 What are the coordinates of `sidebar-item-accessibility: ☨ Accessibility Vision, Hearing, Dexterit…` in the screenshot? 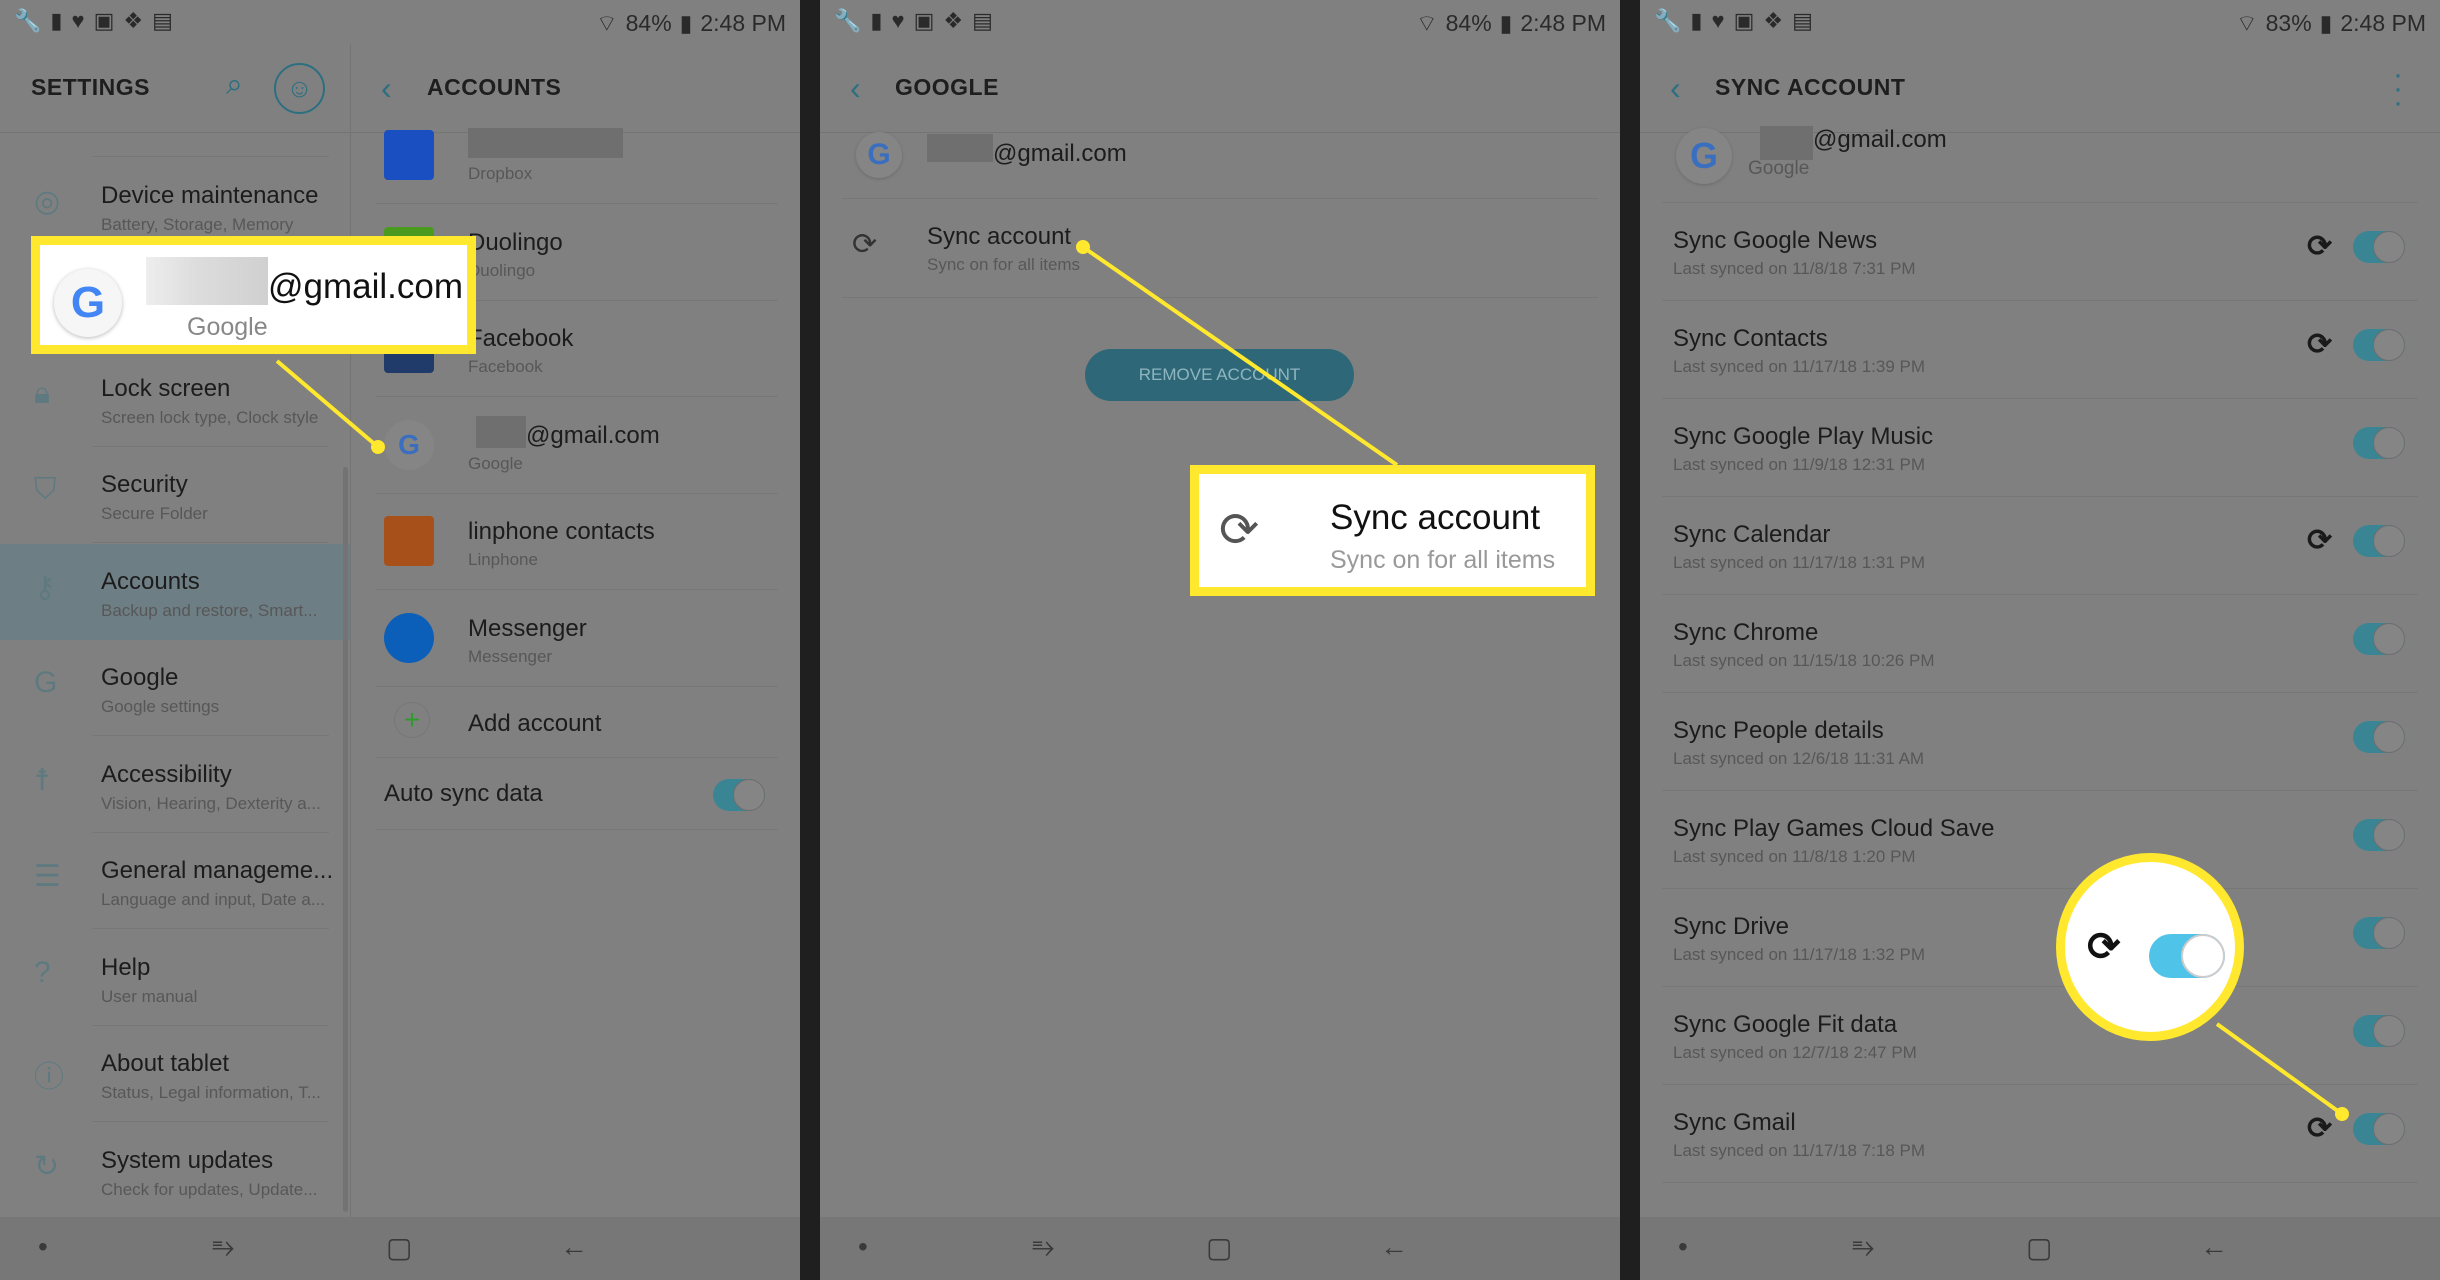 It's located at (175, 785).